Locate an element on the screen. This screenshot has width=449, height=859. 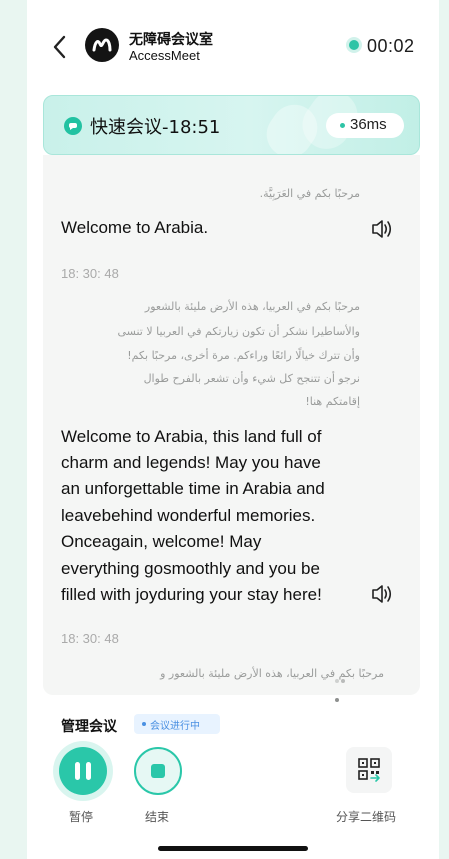
stop-icon is located at coordinates (158, 771).